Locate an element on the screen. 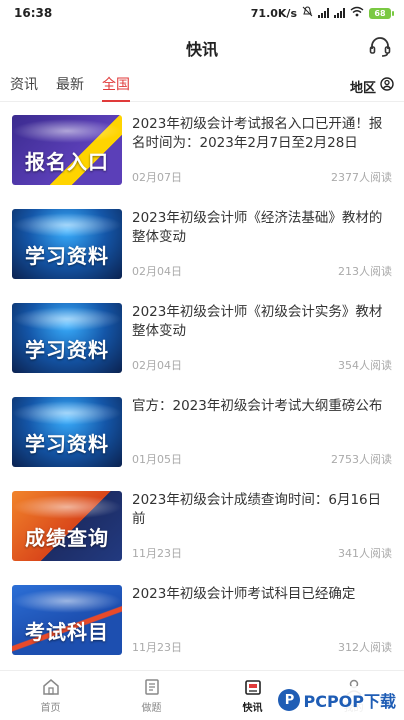 The width and height of the screenshot is (404, 720). thumbnail-caption: 考试科目 is located at coordinates (67, 632).